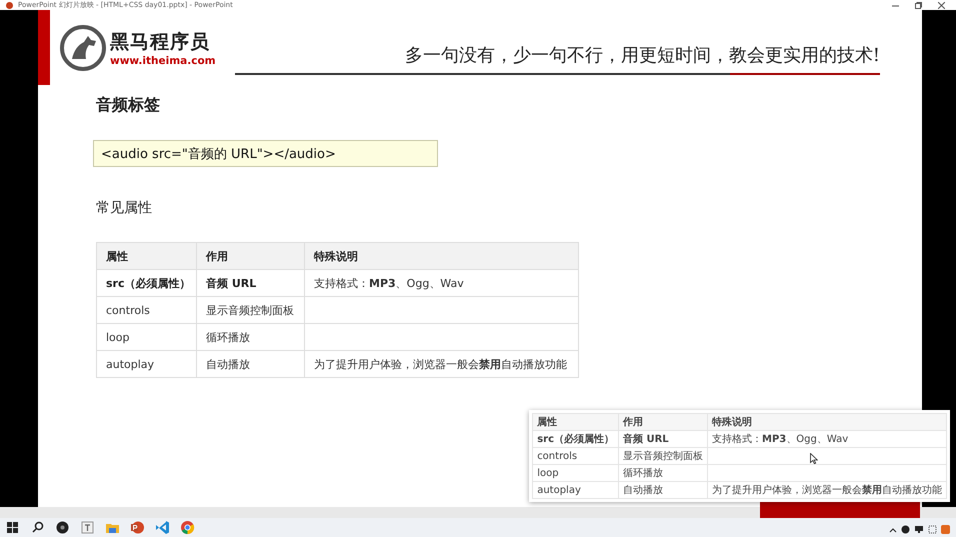  What do you see at coordinates (124, 208) in the screenshot?
I see `section-heading: 常见属性` at bounding box center [124, 208].